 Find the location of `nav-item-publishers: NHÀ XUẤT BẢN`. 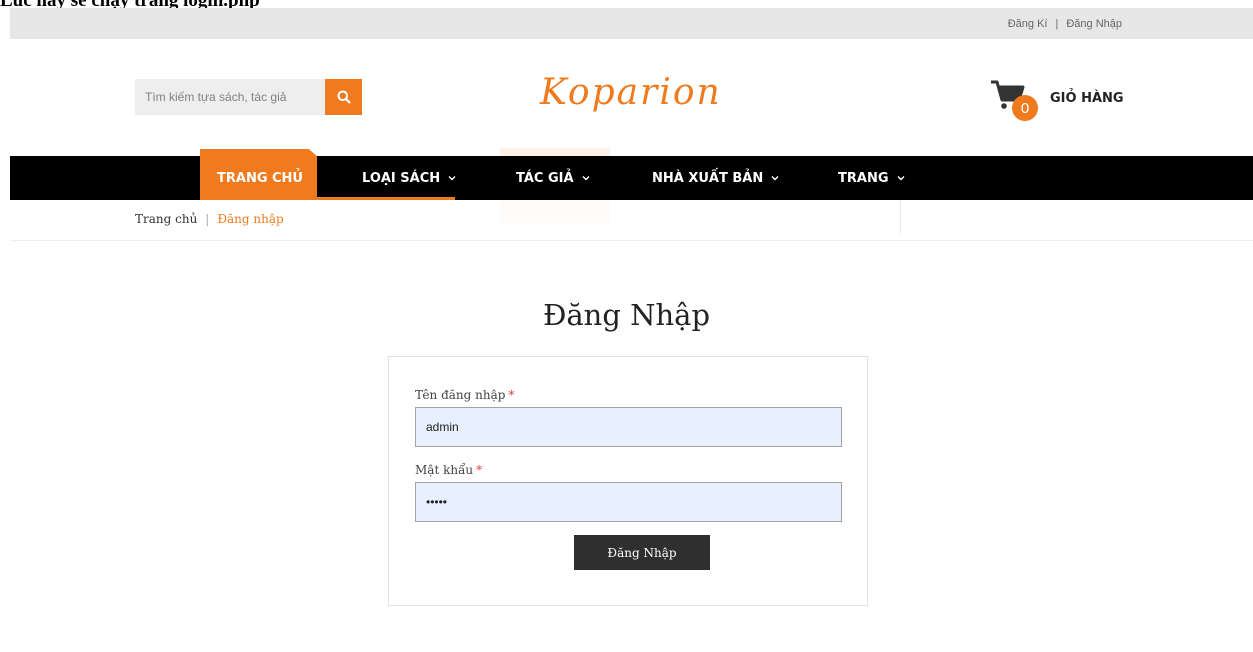

nav-item-publishers: NHÀ XUẤT BẢN is located at coordinates (716, 178).